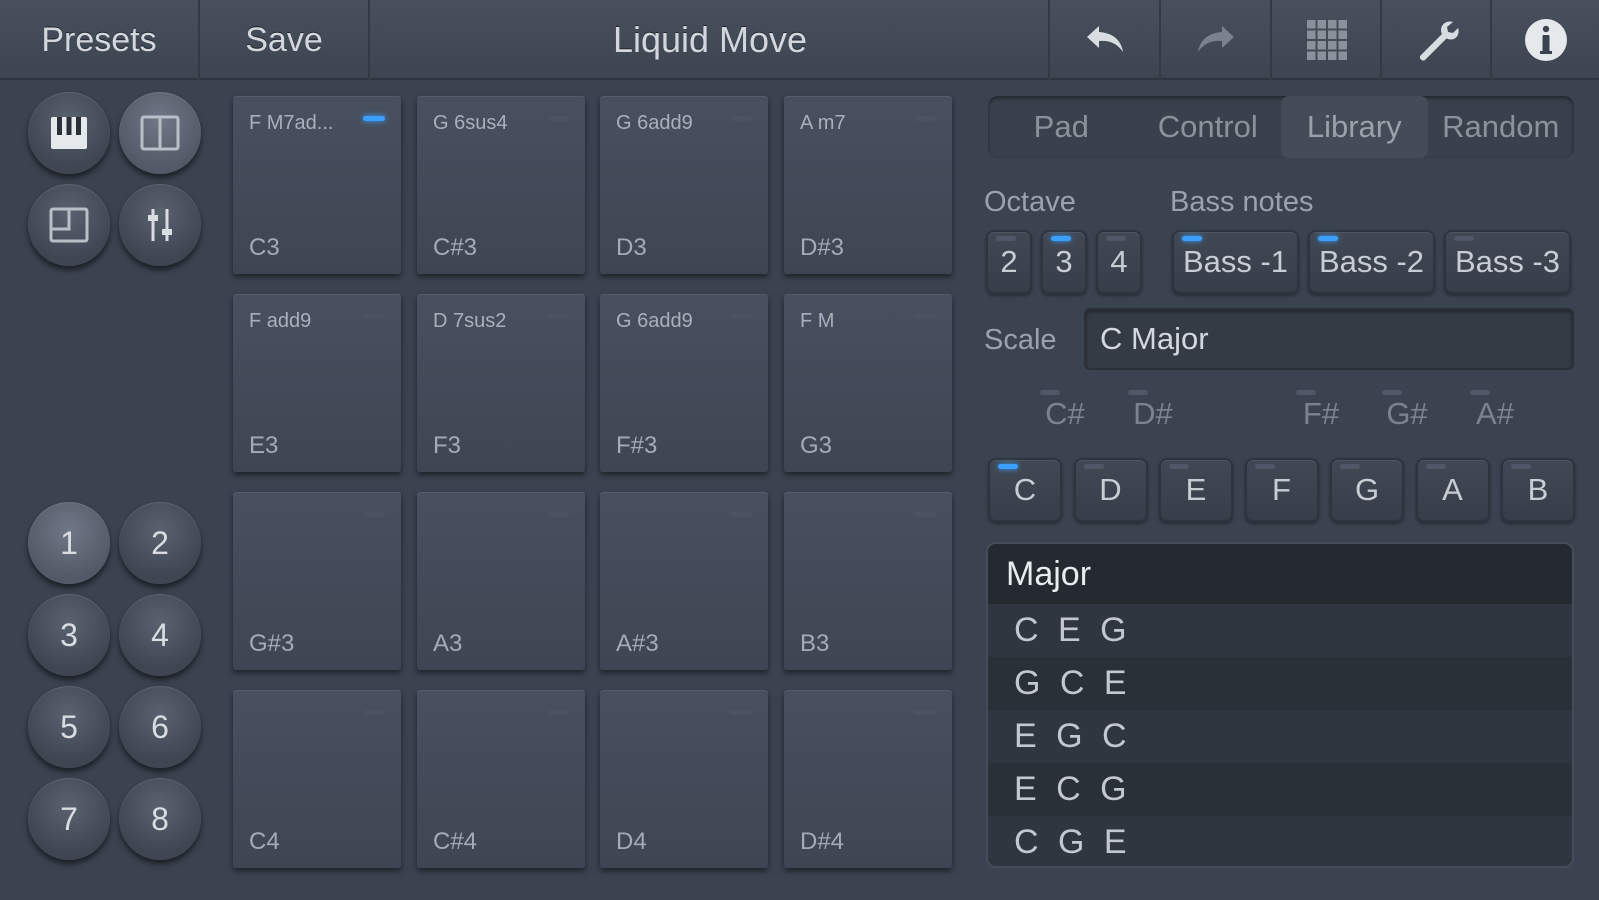 The width and height of the screenshot is (1599, 900). Describe the element at coordinates (1280, 789) in the screenshot. I see `list-item: E C G` at that location.